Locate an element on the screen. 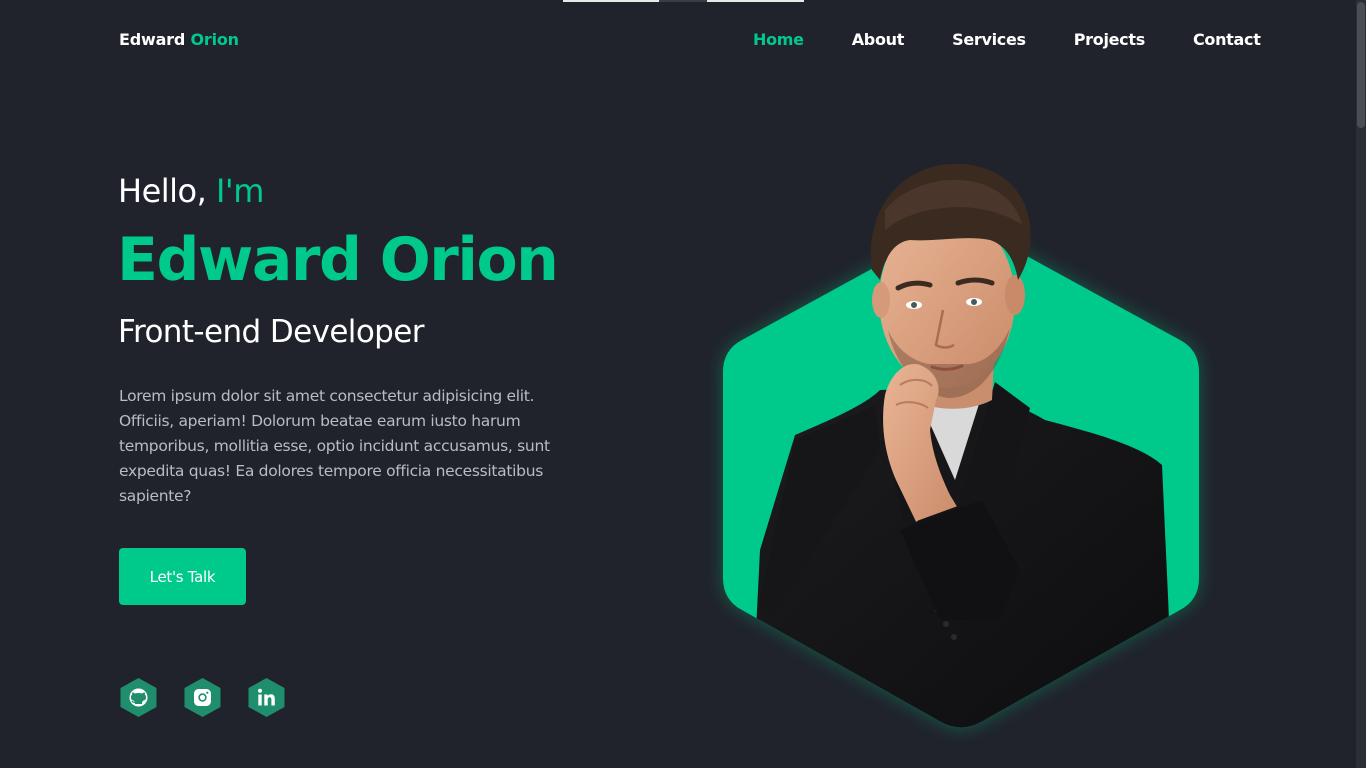  nav-link-about: About is located at coordinates (878, 39).